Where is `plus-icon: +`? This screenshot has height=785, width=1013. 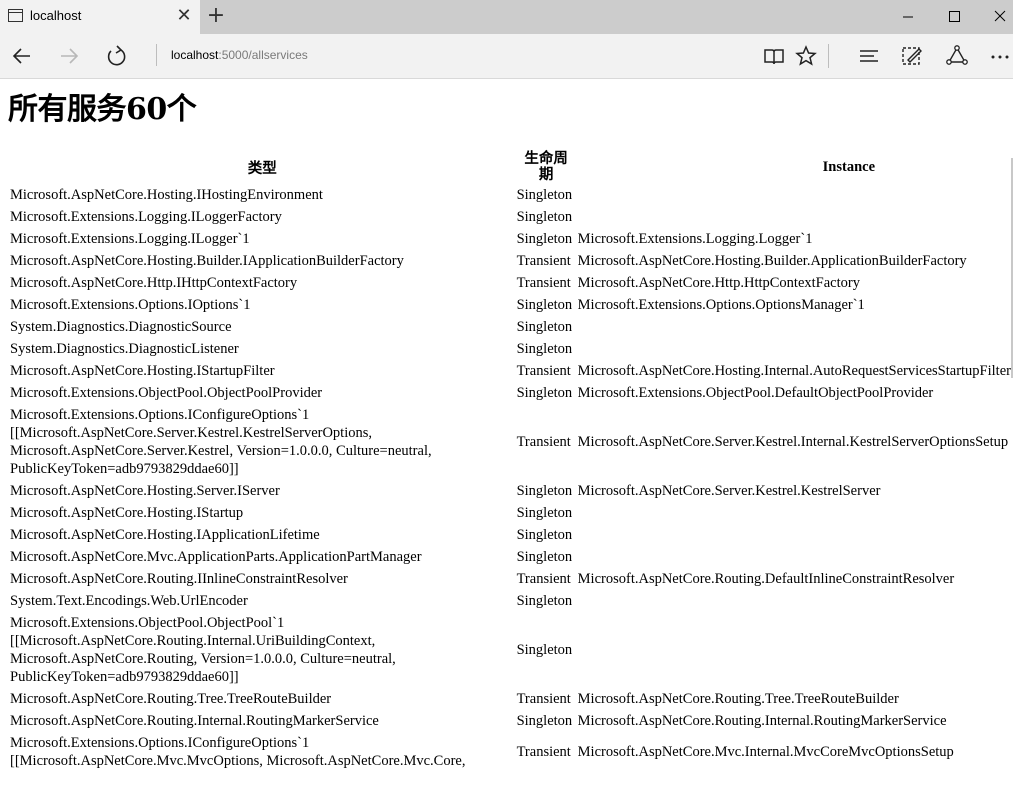 plus-icon: + is located at coordinates (216, 16).